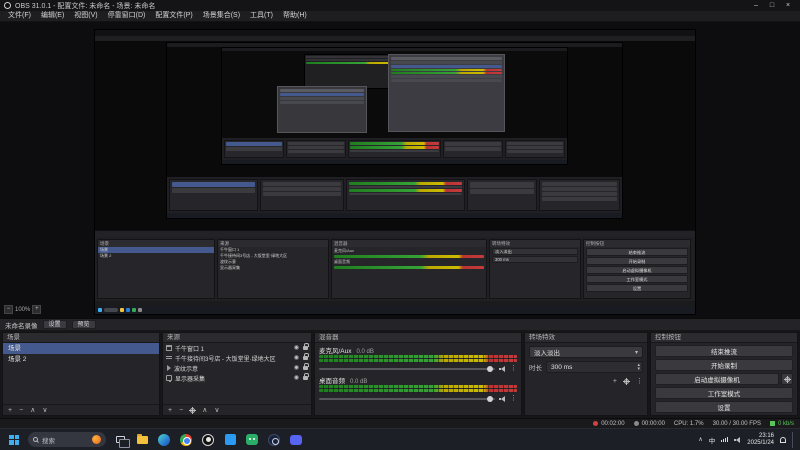 The image size is (800, 450). What do you see at coordinates (793, 439) in the screenshot?
I see `show-desktop-button` at bounding box center [793, 439].